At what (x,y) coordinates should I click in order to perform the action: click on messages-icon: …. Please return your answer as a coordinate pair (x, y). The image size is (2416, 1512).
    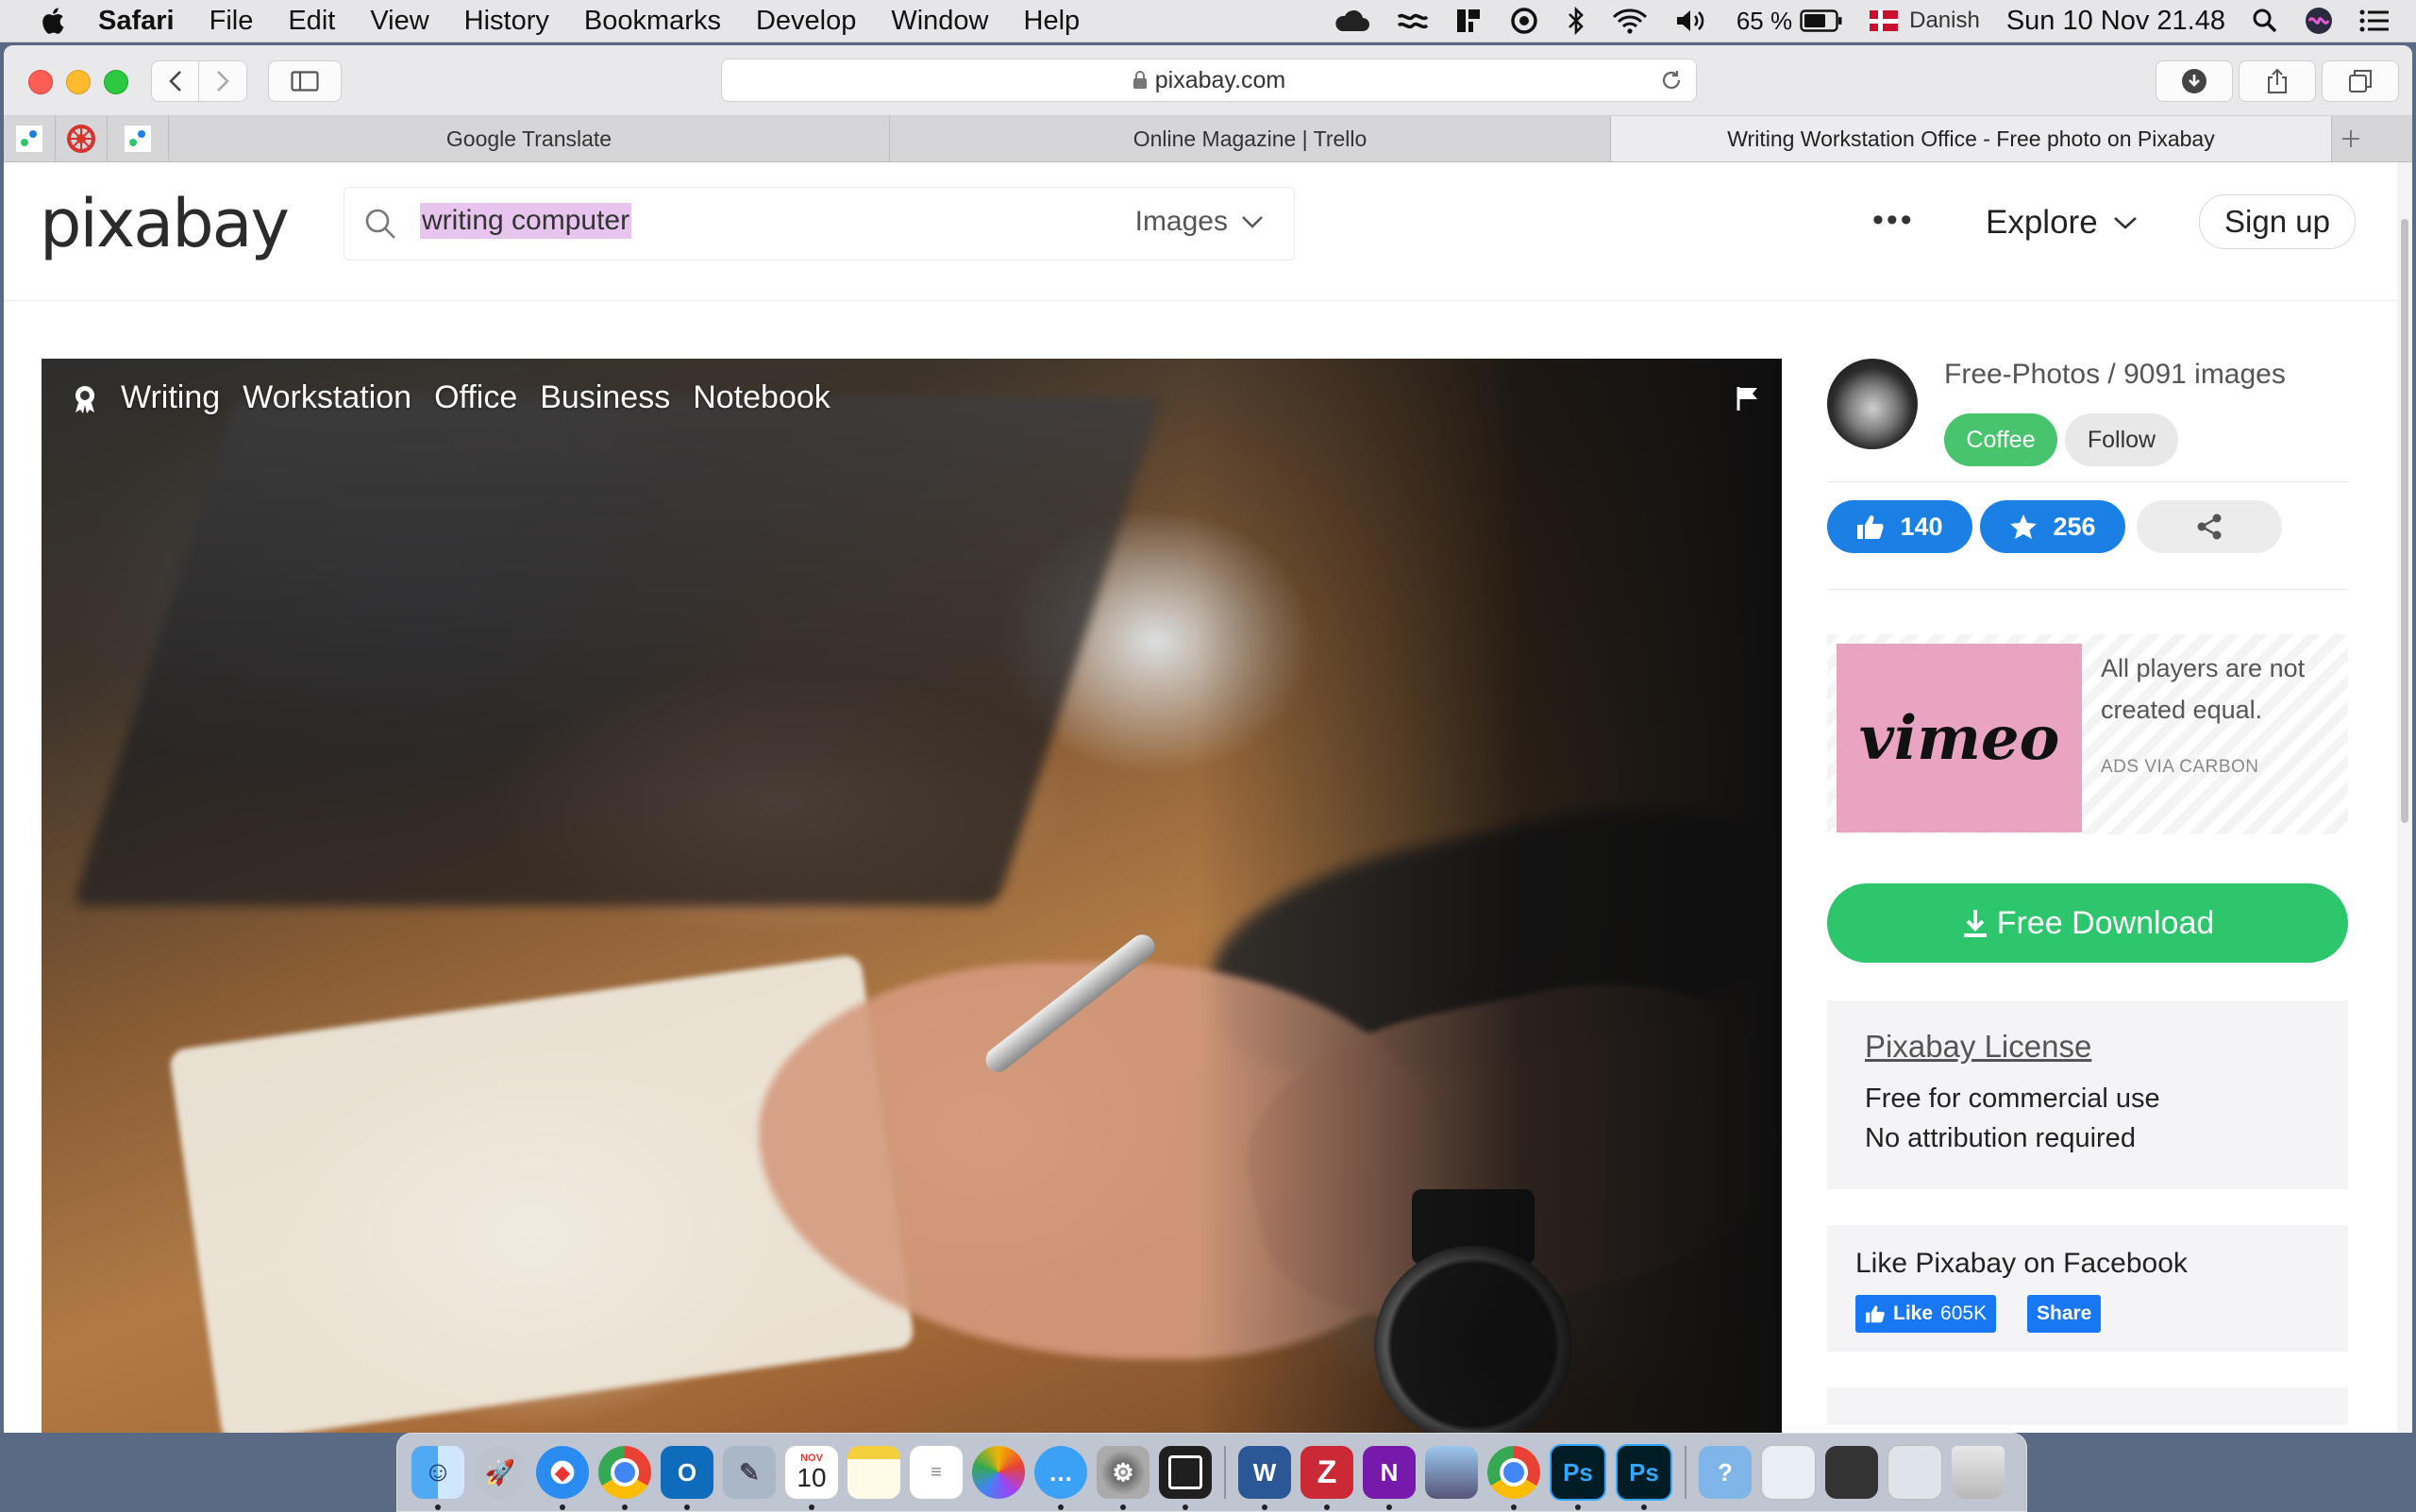
    Looking at the image, I should click on (1060, 1478).